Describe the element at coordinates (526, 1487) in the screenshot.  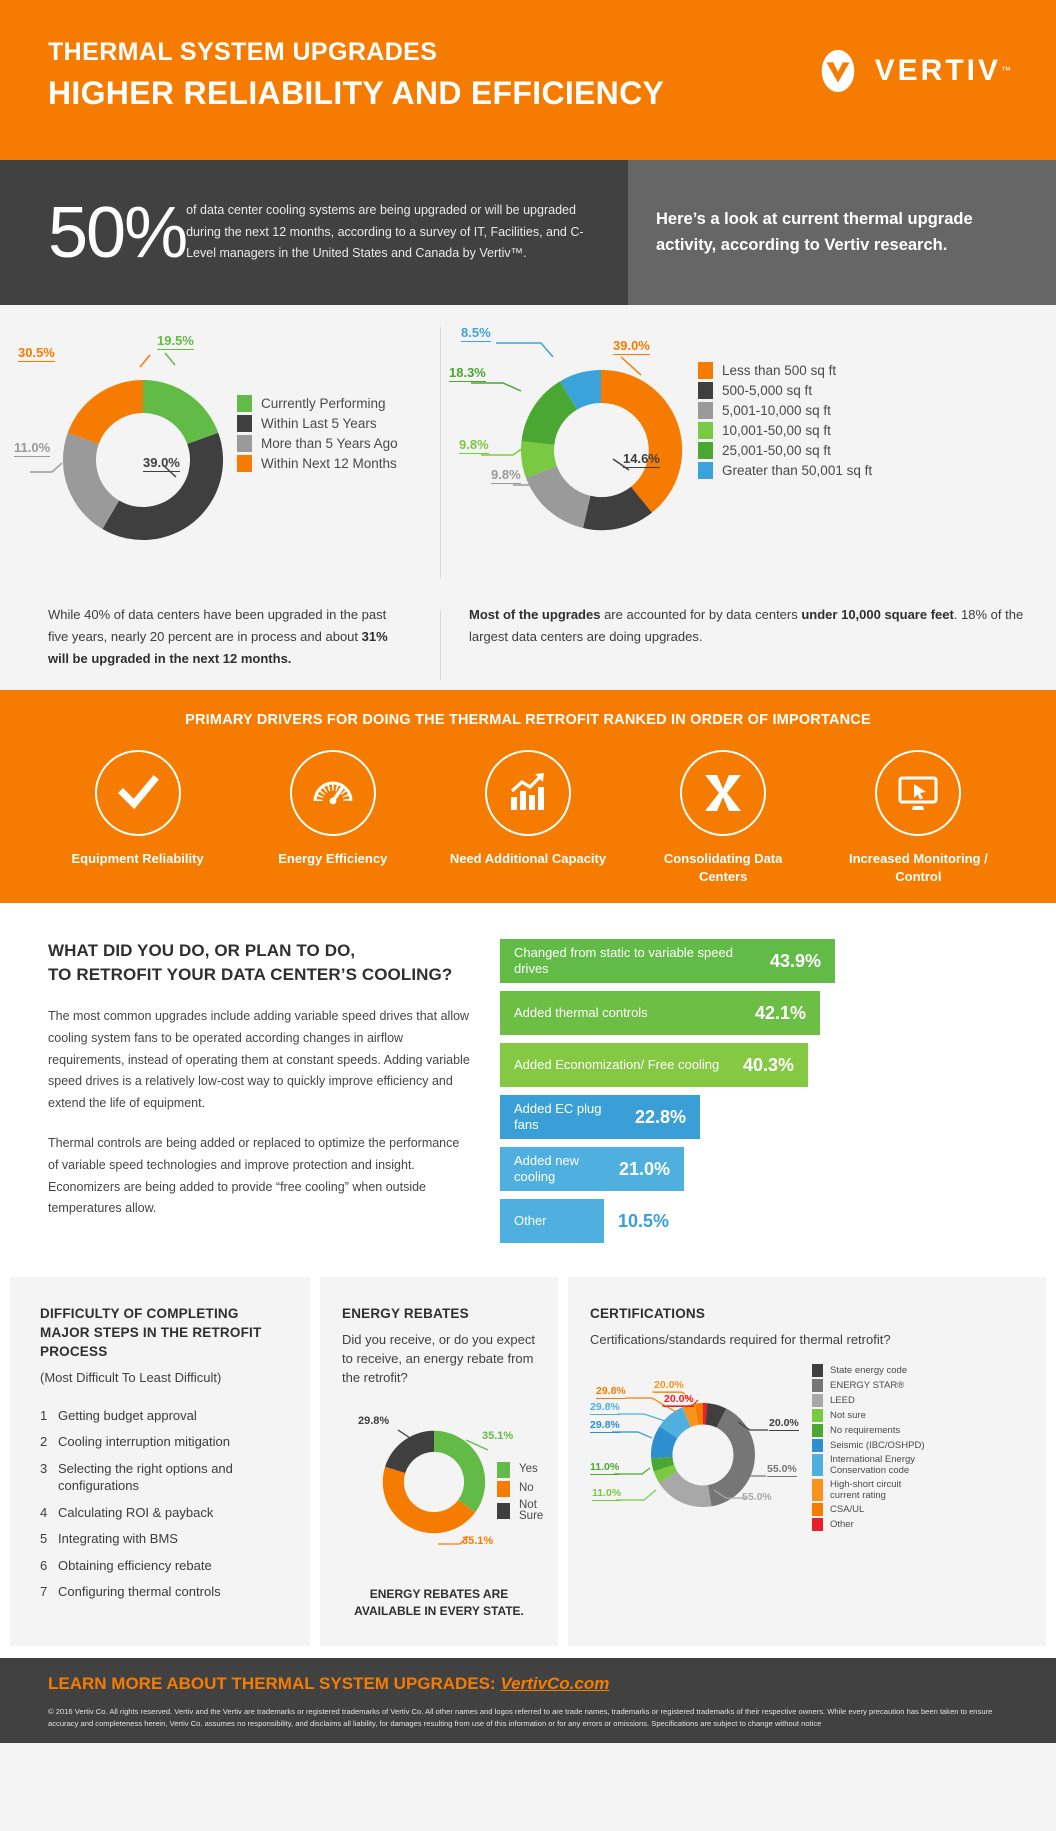
I see `legend-label: No` at that location.